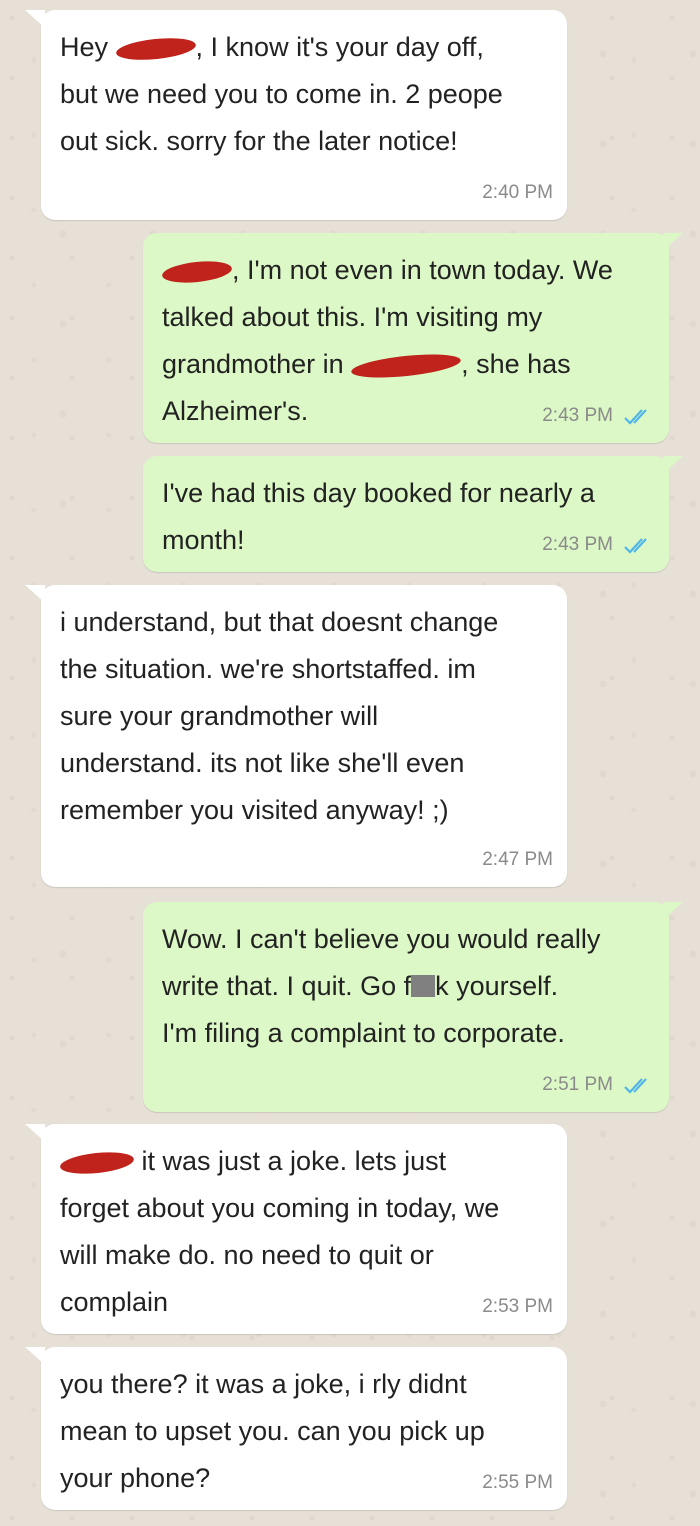 The width and height of the screenshot is (700, 1526). What do you see at coordinates (279, 622) in the screenshot?
I see `message-line: i understand, but that doesnt change` at bounding box center [279, 622].